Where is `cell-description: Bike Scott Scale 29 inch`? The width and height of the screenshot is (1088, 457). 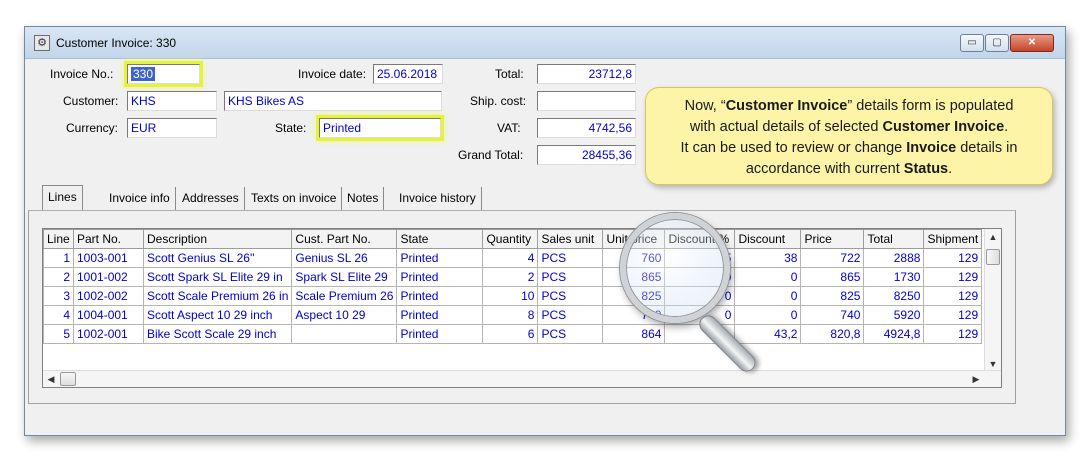 cell-description: Bike Scott Scale 29 inch is located at coordinates (217, 334).